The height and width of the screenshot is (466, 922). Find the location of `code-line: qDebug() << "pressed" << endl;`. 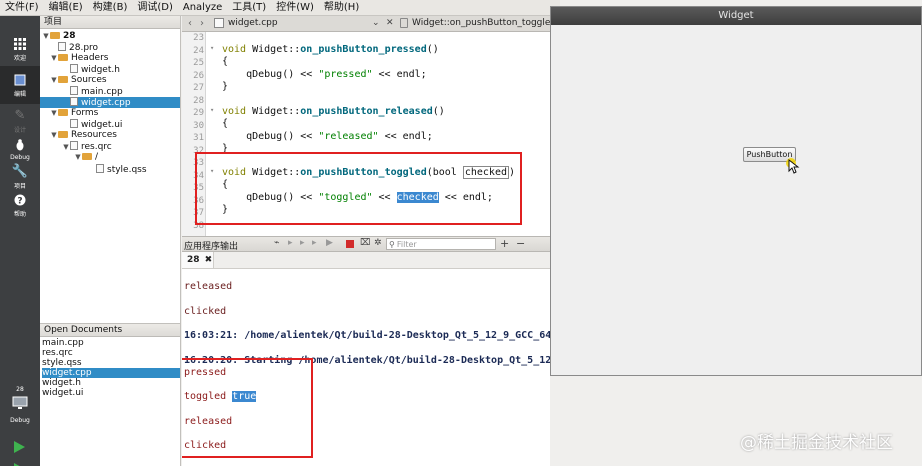

code-line: qDebug() << "pressed" << endl; is located at coordinates (324, 74).